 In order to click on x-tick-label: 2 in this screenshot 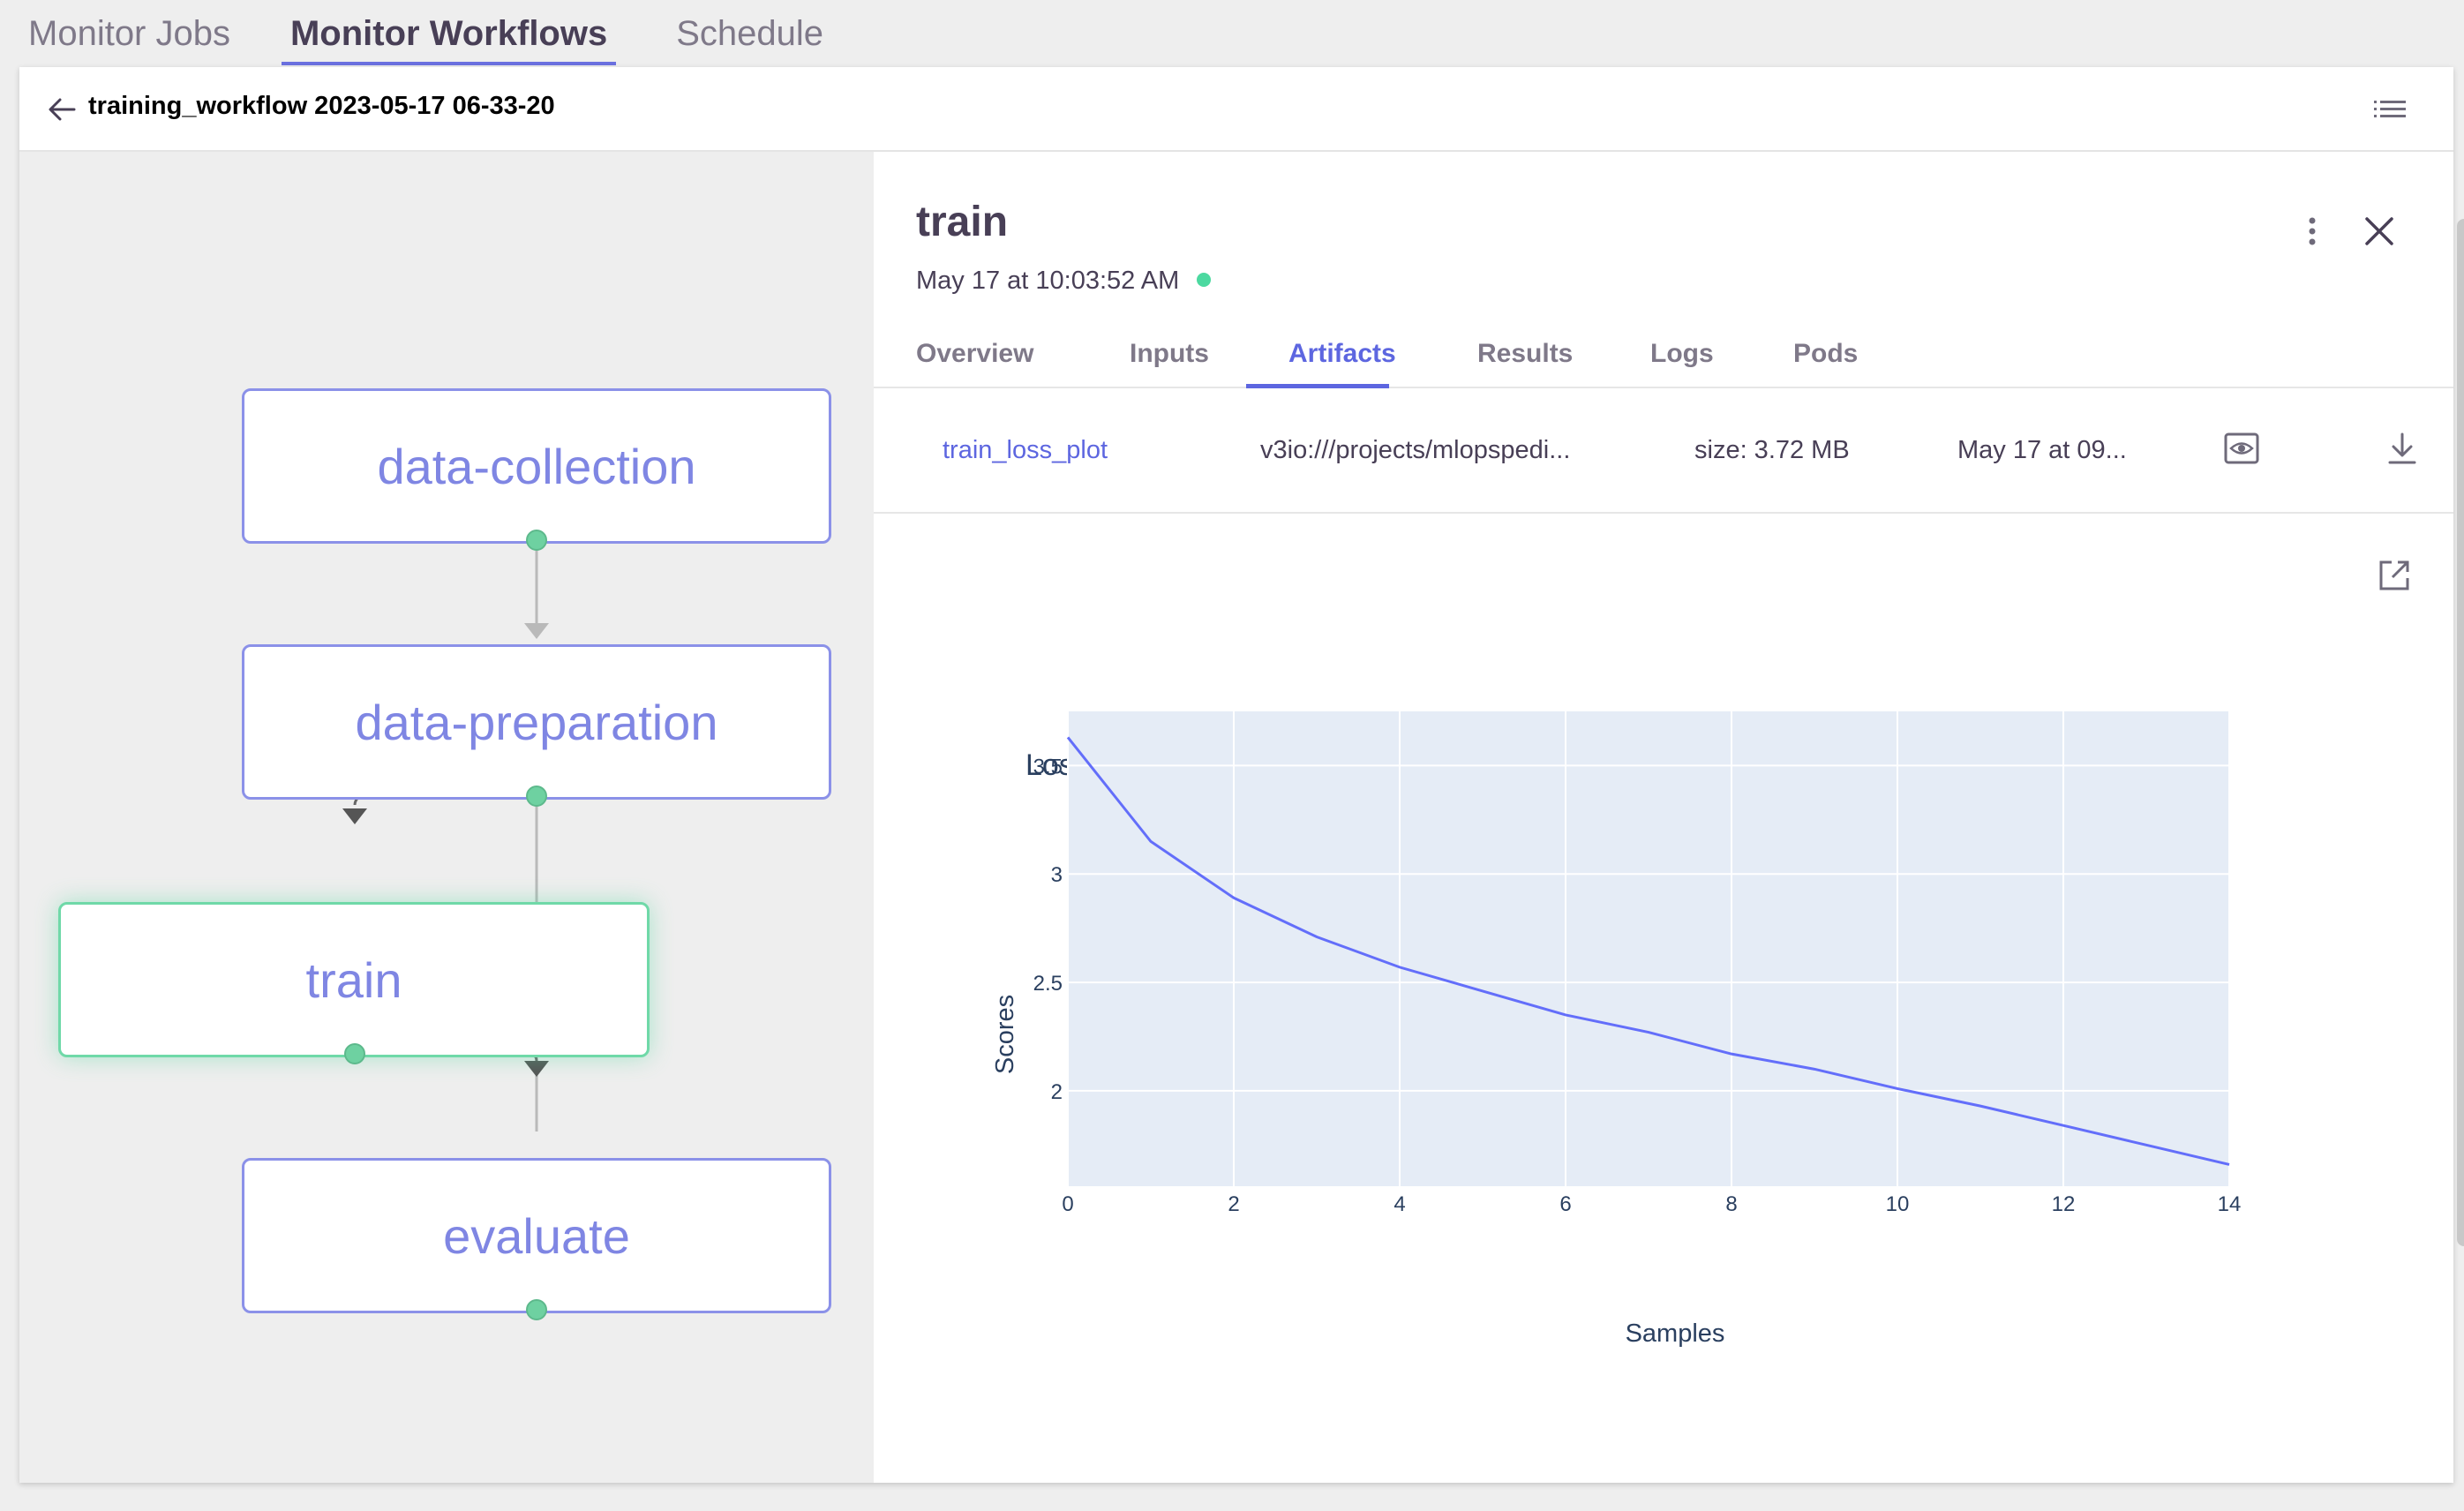, I will do `click(1233, 1204)`.